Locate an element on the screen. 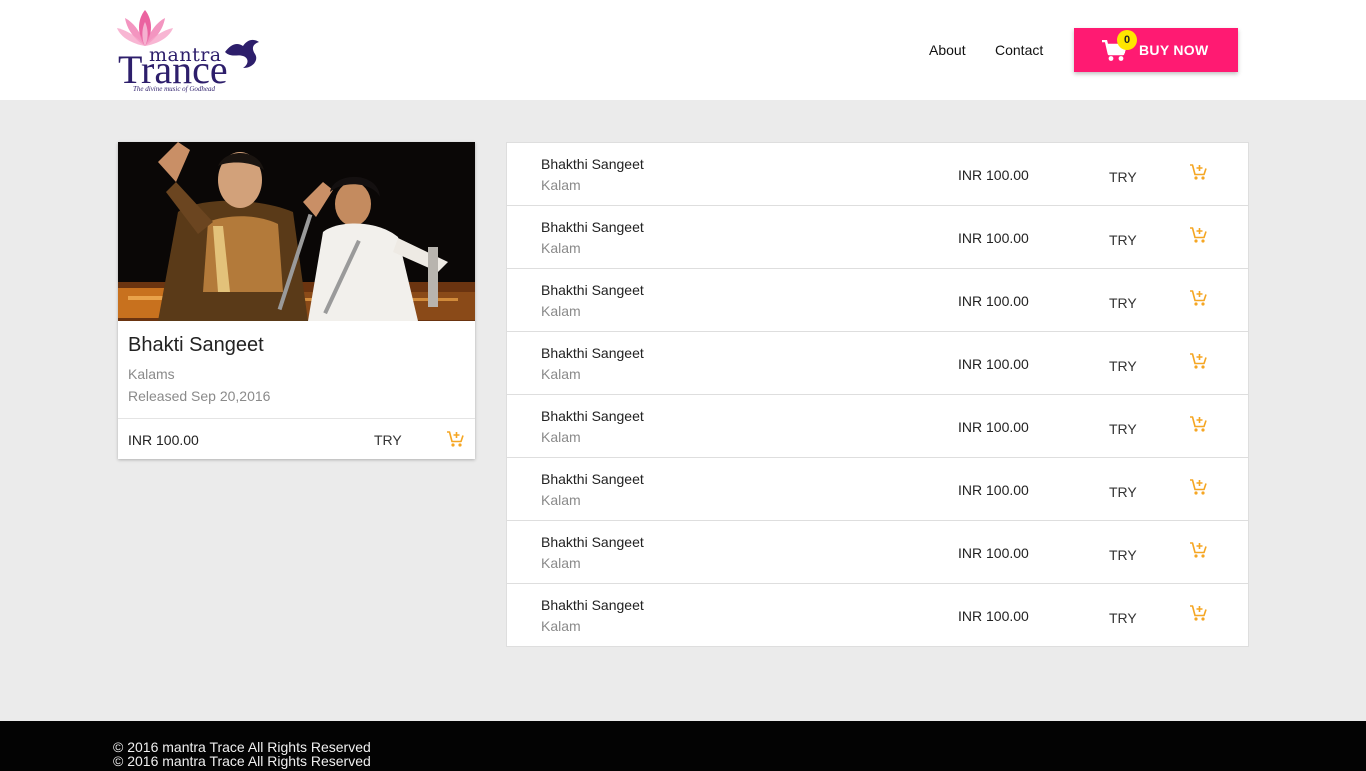 Image resolution: width=1366 pixels, height=771 pixels. album-subtitle: Kalams is located at coordinates (151, 374).